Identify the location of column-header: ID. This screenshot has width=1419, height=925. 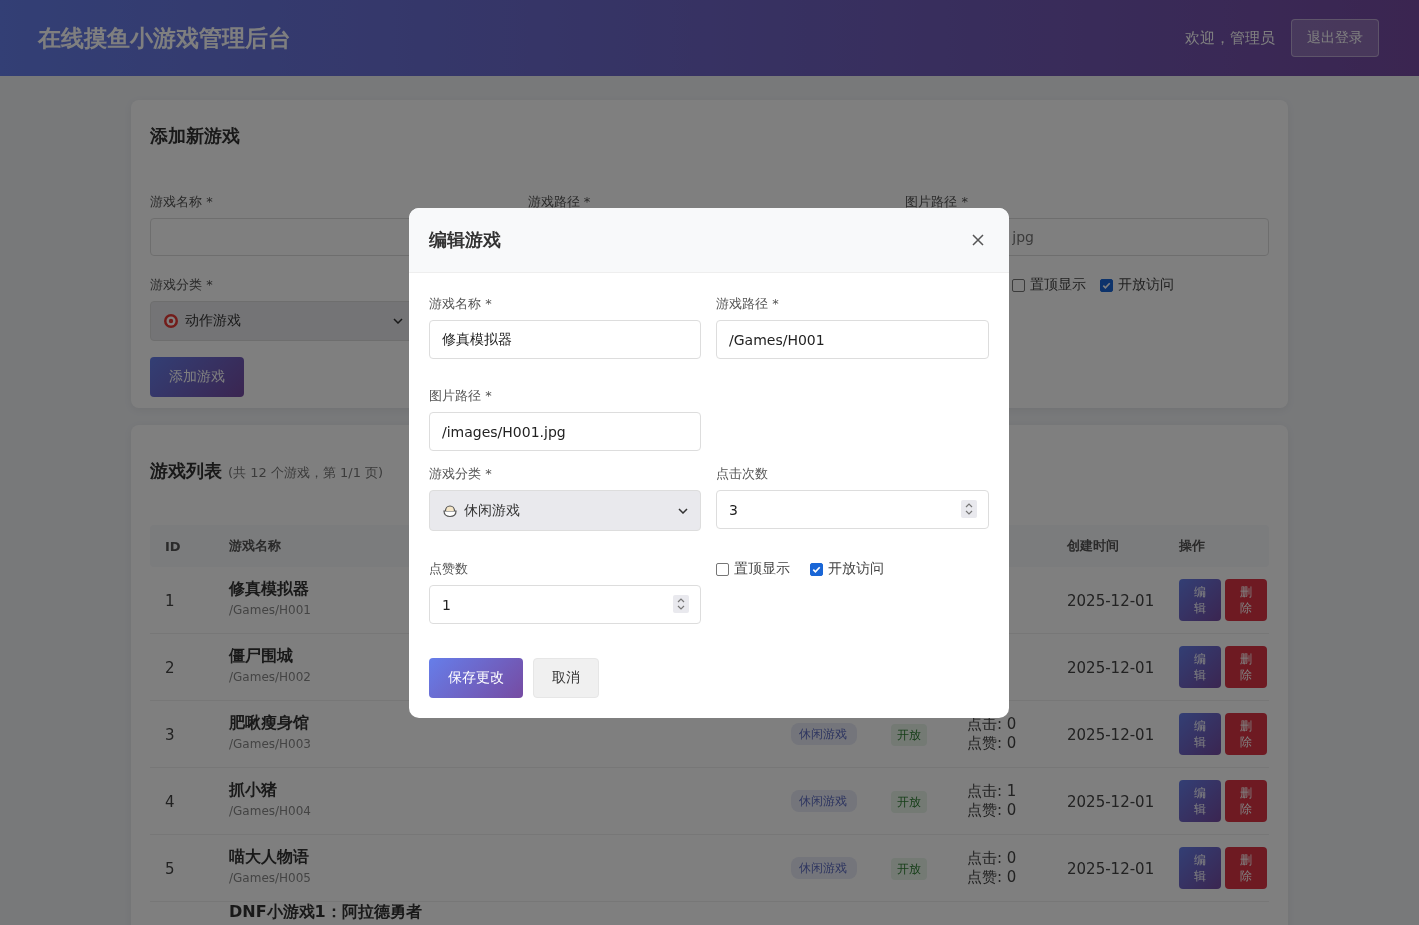
(173, 546).